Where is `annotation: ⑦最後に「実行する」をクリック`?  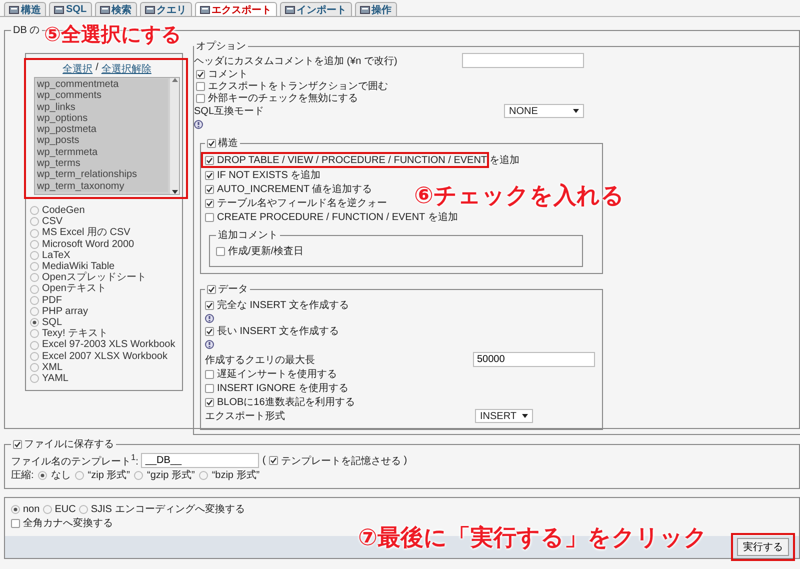
annotation: ⑦最後に「実行する」をクリック is located at coordinates (533, 539).